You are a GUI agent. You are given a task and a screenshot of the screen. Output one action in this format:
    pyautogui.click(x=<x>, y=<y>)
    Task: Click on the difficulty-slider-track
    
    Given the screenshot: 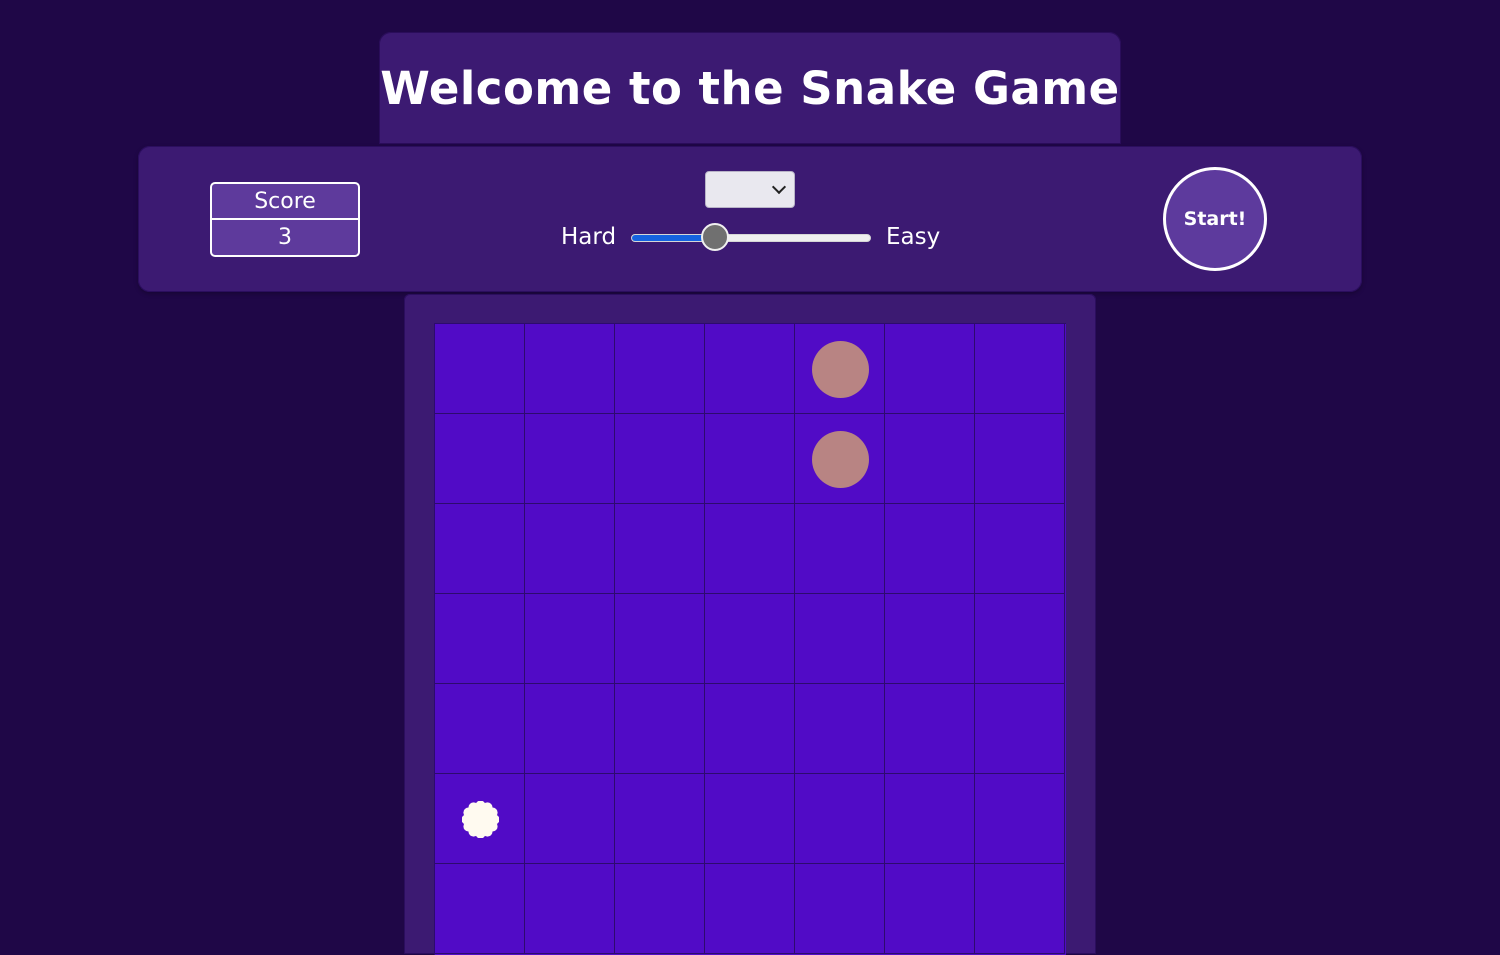 What is the action you would take?
    pyautogui.click(x=751, y=238)
    